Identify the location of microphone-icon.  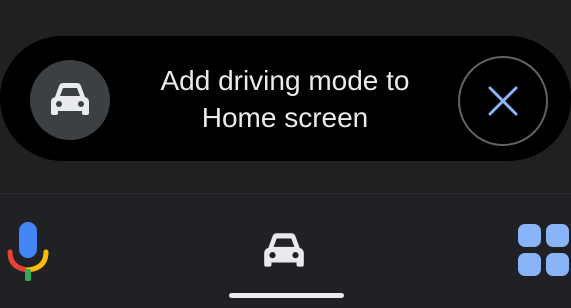
(28, 251).